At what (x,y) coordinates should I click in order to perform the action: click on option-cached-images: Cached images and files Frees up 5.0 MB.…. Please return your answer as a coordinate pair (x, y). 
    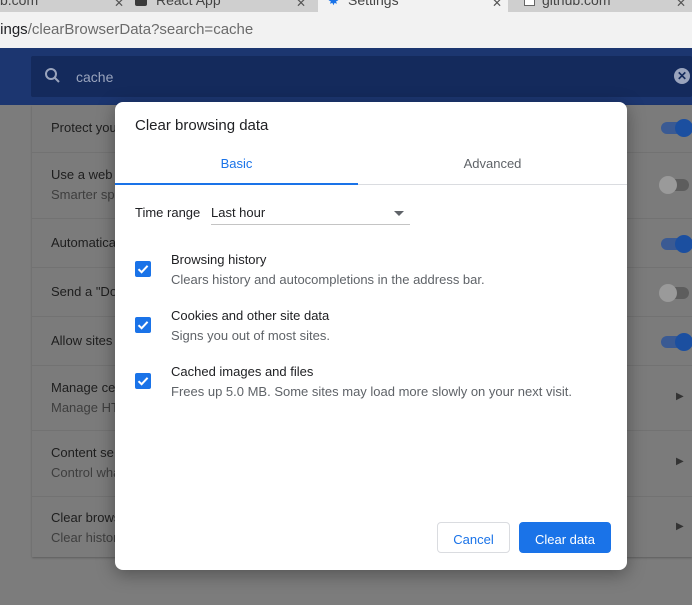
    Looking at the image, I should click on (371, 389).